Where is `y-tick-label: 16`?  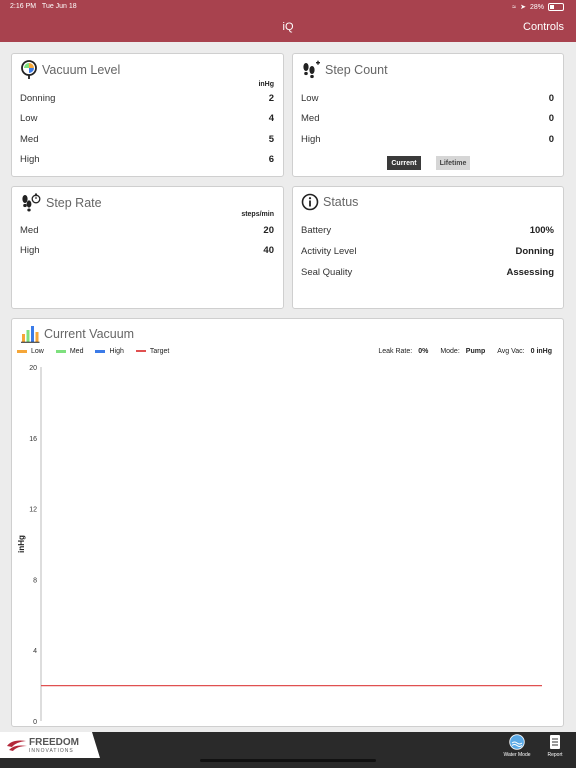 y-tick-label: 16 is located at coordinates (33, 439).